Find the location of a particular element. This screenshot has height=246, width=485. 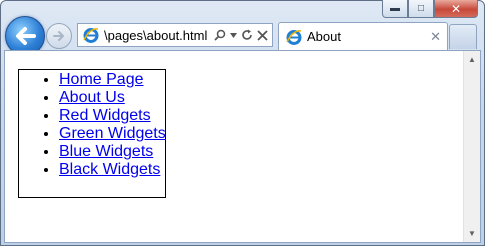

list-item: Red Widgets is located at coordinates (112, 116).